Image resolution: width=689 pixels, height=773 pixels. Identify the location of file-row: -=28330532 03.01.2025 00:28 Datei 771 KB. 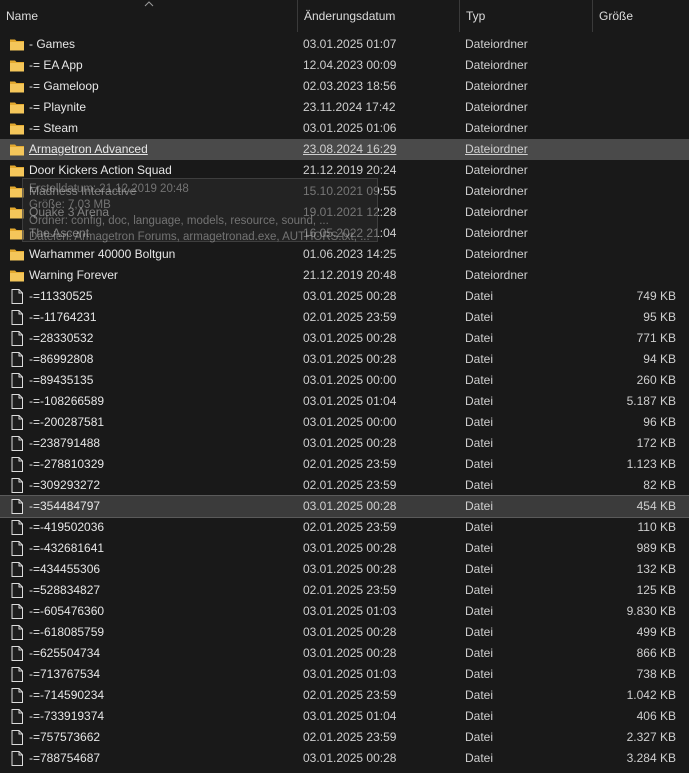
(344, 338).